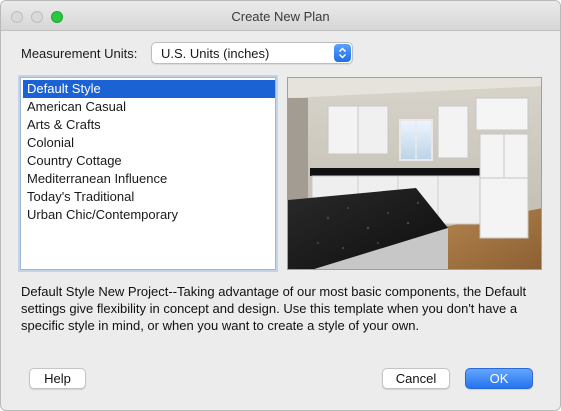 Image resolution: width=561 pixels, height=411 pixels. I want to click on style-item-todays-traditional: Today's Traditional, so click(149, 197).